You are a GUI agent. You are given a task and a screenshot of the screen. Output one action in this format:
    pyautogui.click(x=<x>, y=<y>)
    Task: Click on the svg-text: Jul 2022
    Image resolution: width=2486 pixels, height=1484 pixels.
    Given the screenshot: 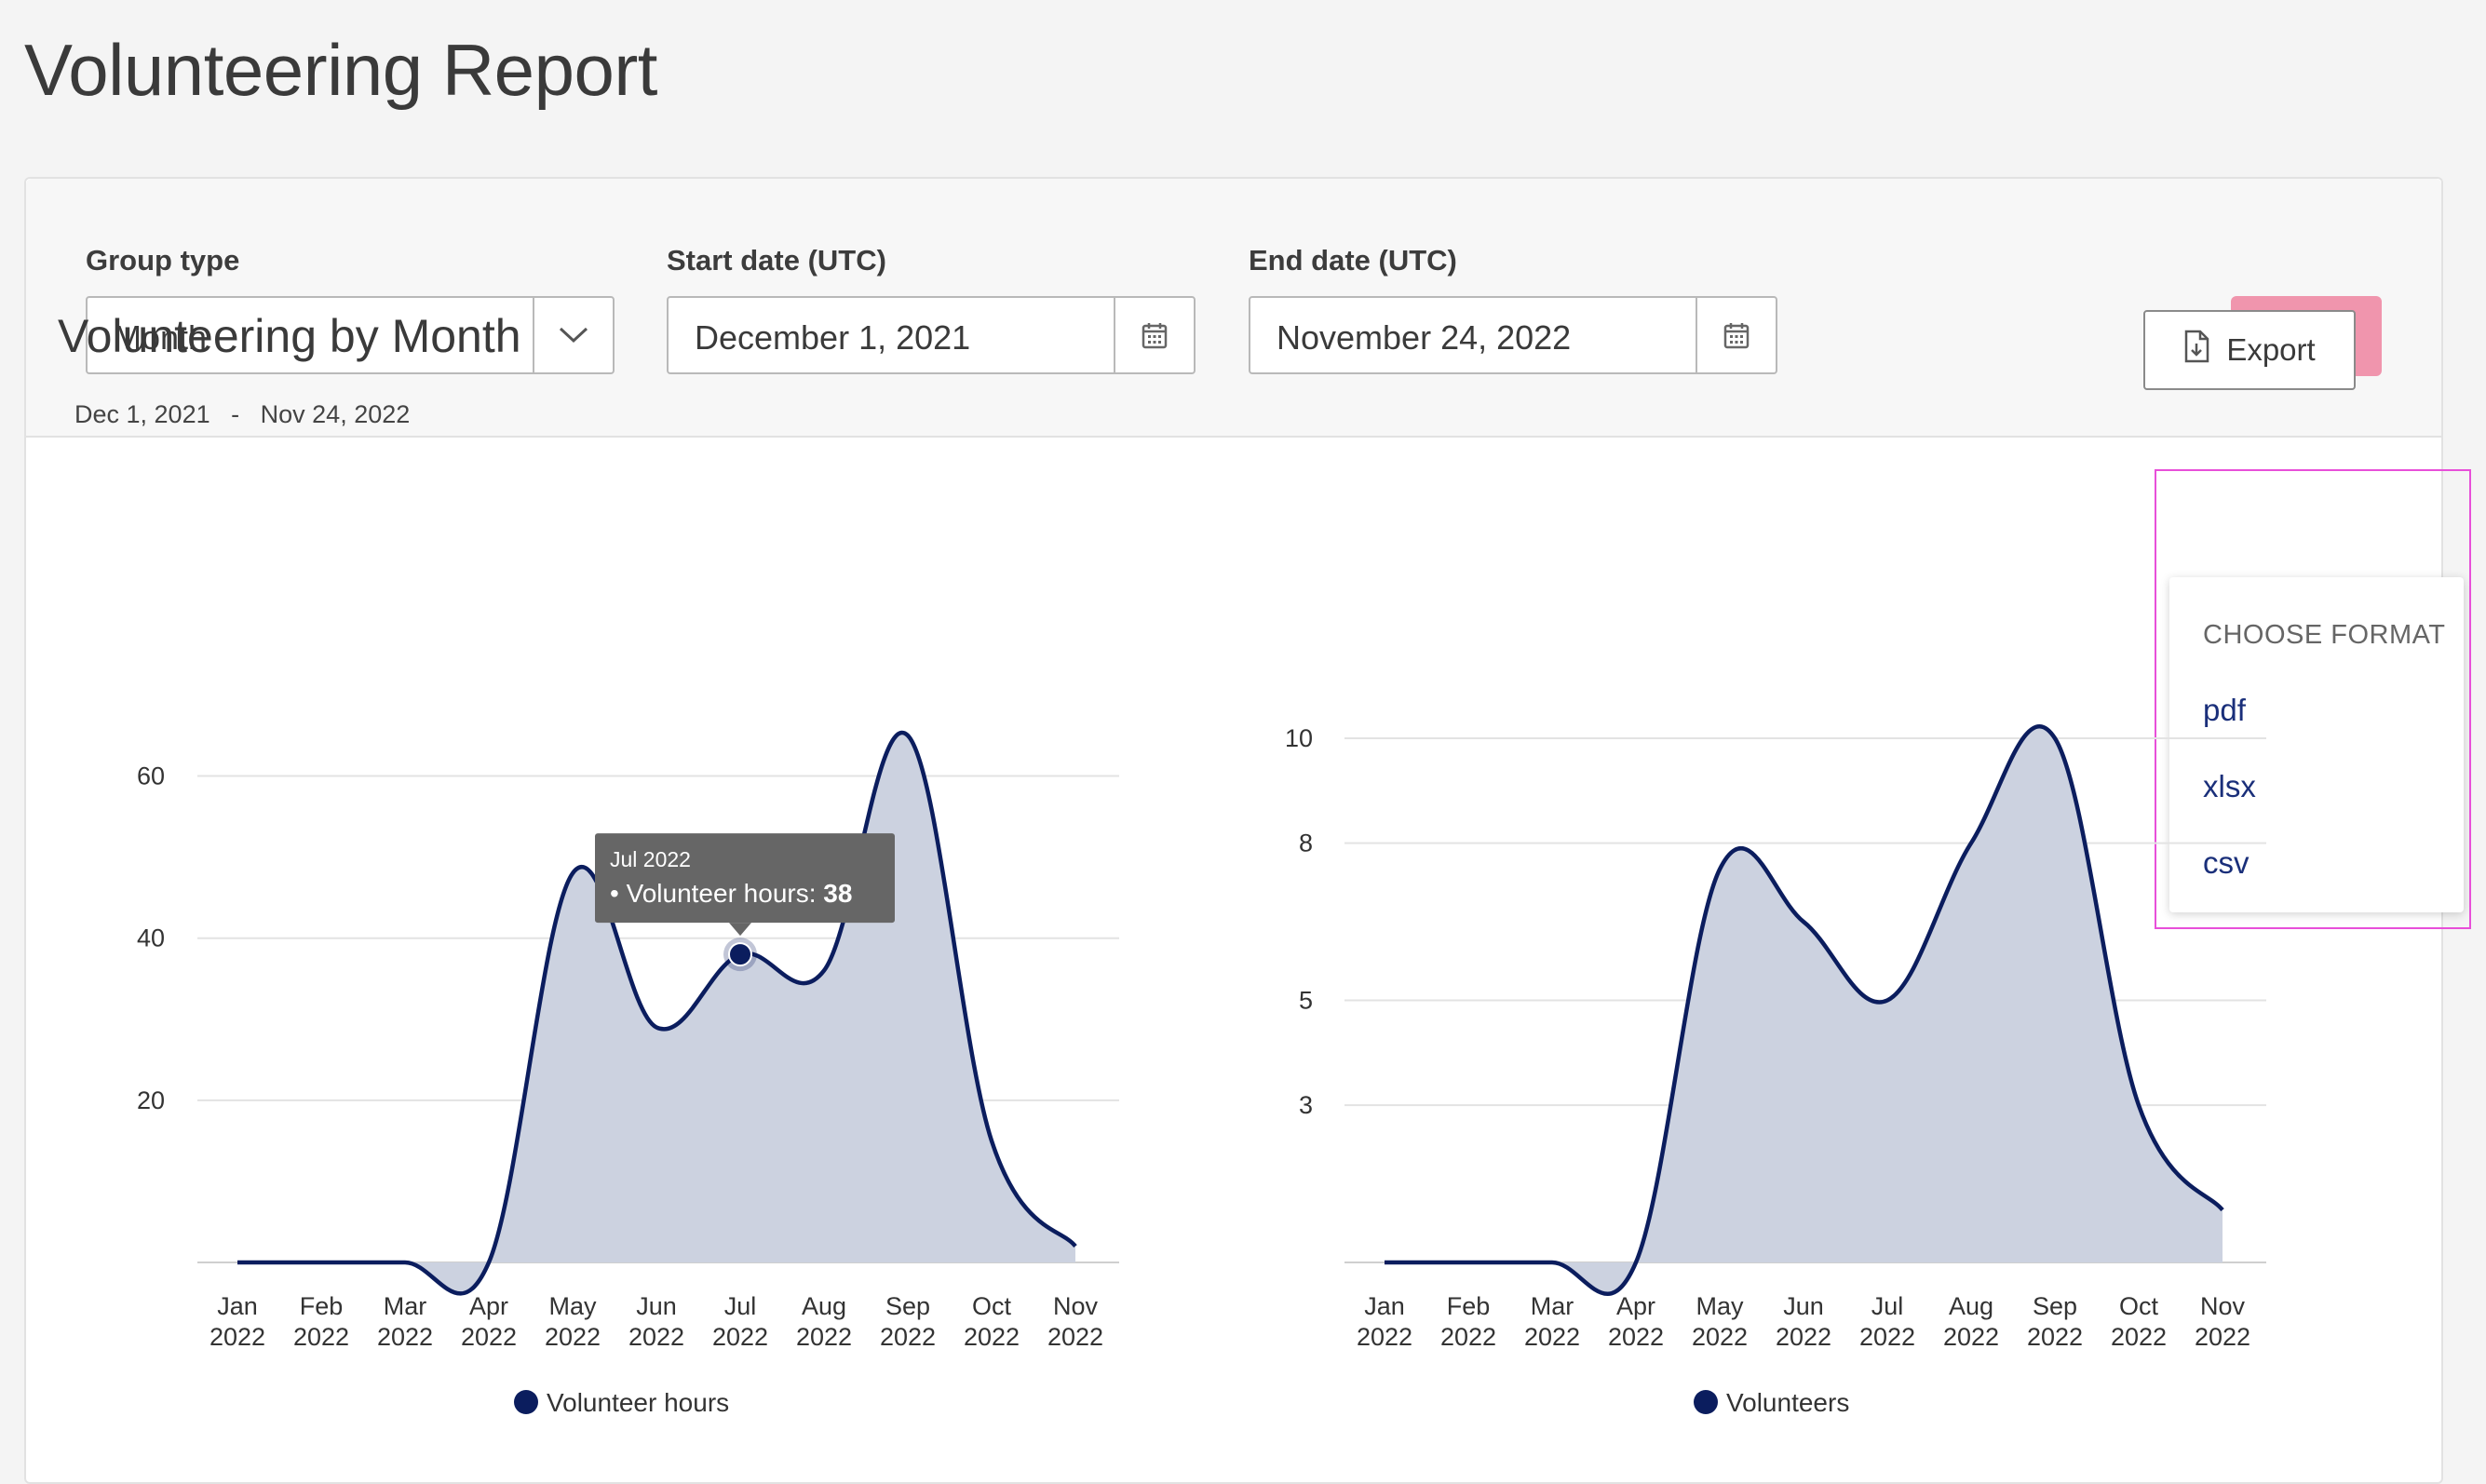 What is the action you would take?
    pyautogui.click(x=650, y=859)
    